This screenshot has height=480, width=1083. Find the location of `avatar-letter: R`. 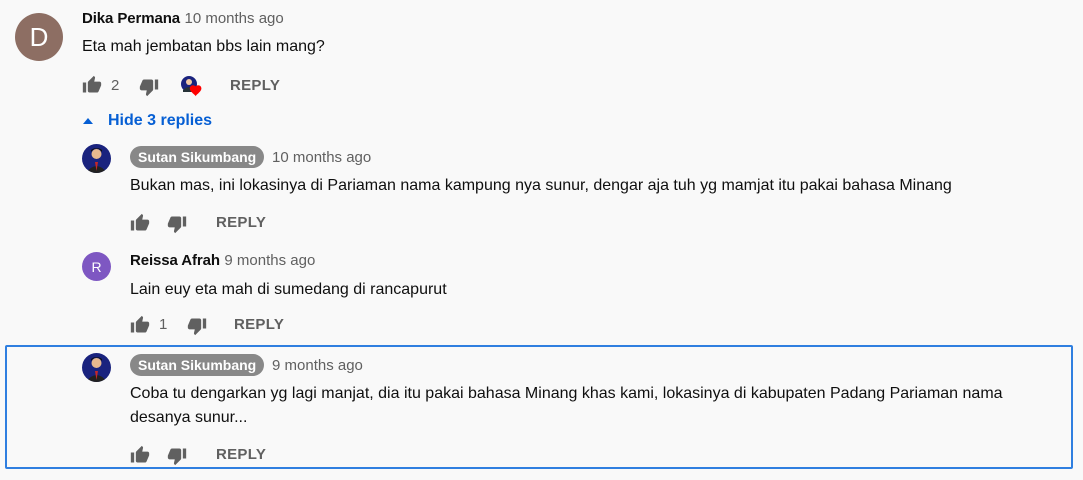

avatar-letter: R is located at coordinates (96, 266).